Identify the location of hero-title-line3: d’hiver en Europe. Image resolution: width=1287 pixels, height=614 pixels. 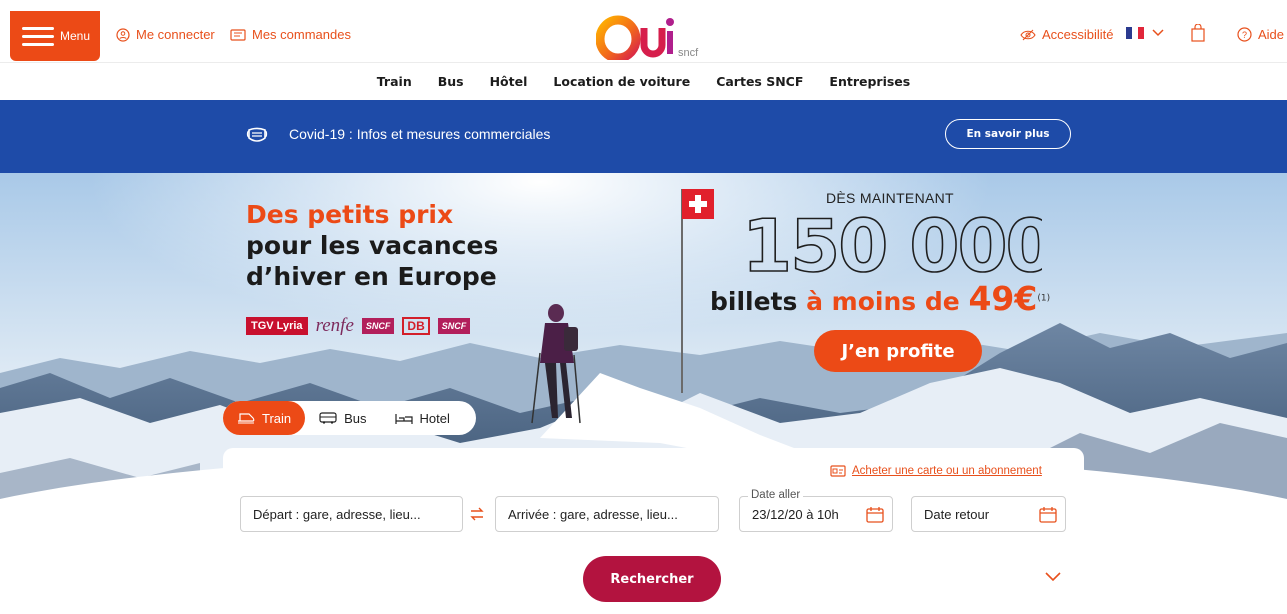
(371, 276).